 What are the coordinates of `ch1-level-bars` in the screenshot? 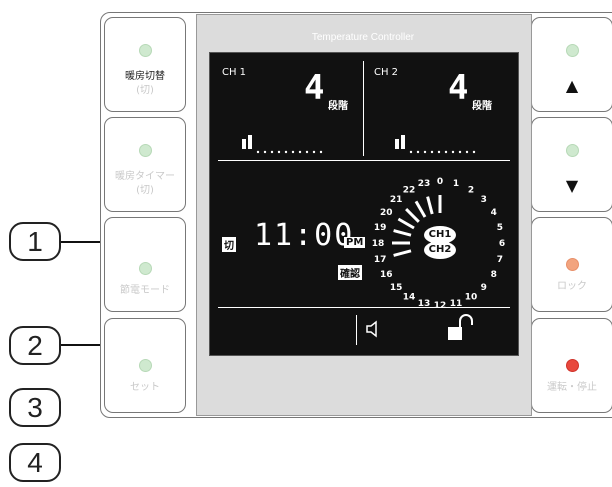 It's located at (282, 144).